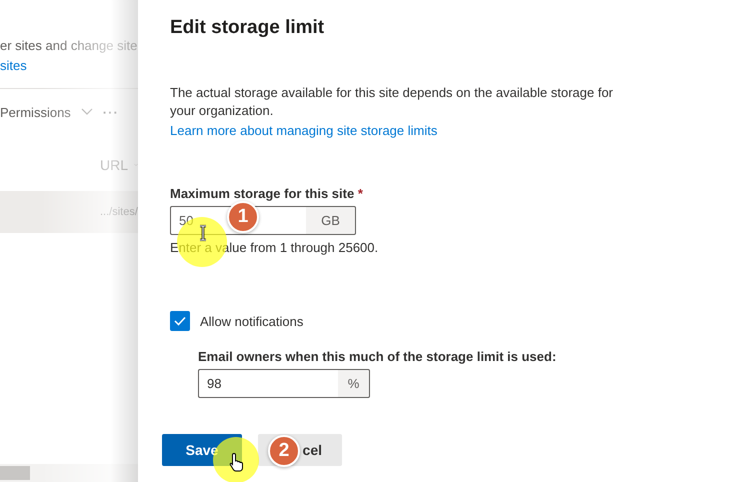  Describe the element at coordinates (266, 194) in the screenshot. I see `field-label: Maximum storage for this site *` at that location.